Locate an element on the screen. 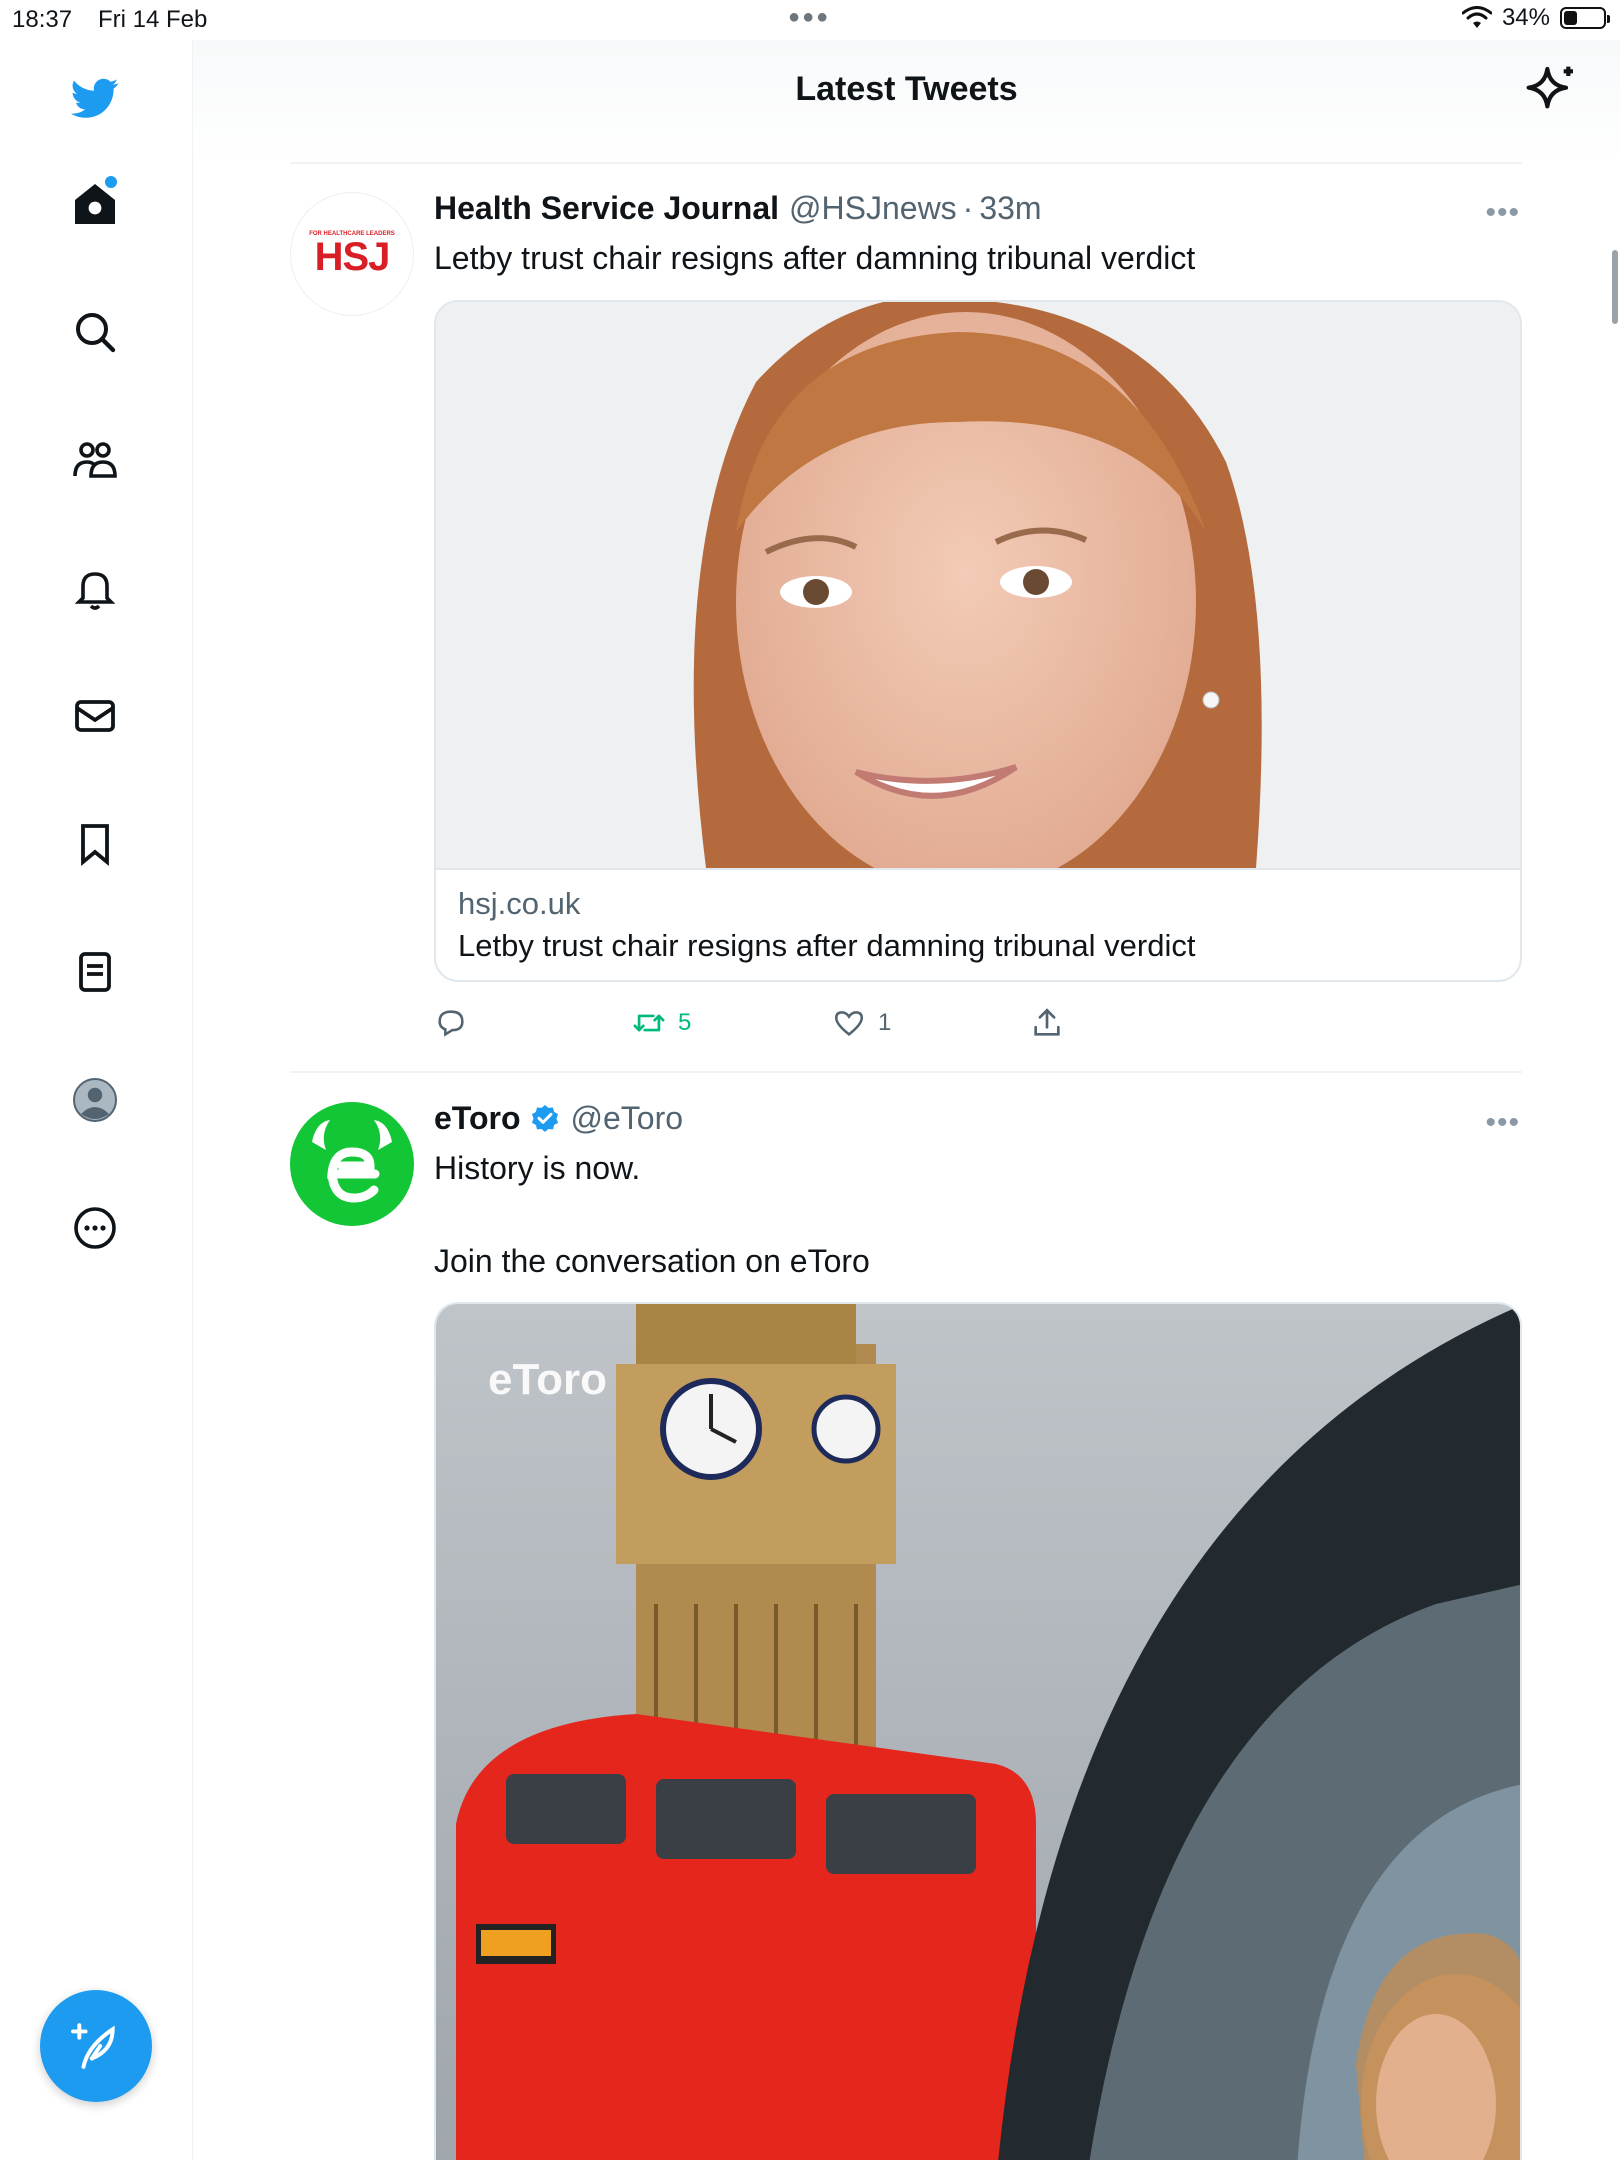 The width and height of the screenshot is (1620, 2160). reply-icon is located at coordinates (451, 1023).